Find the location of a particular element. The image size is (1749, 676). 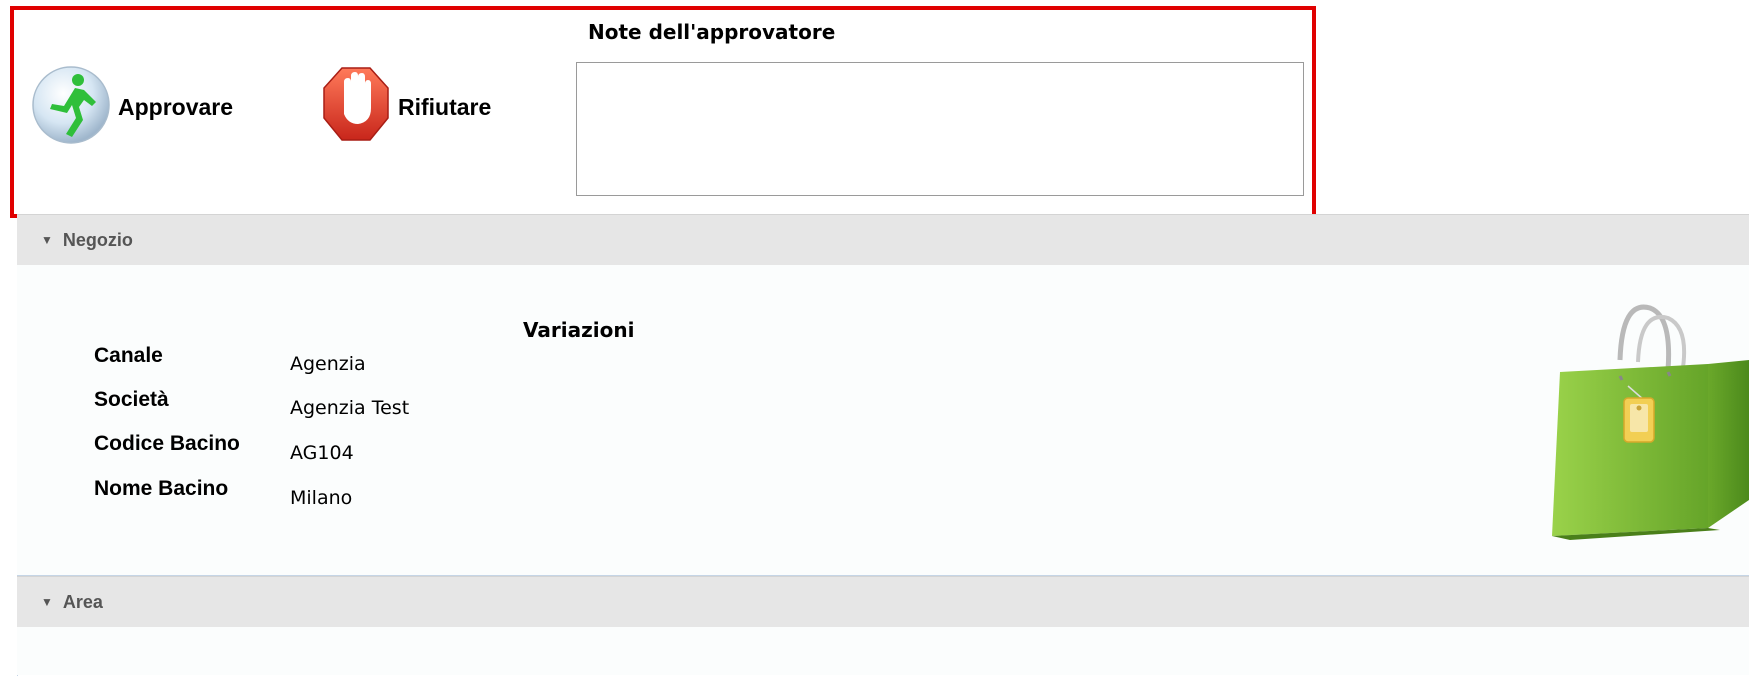

panel-header-negozio: ▼ Negozio is located at coordinates (883, 239).